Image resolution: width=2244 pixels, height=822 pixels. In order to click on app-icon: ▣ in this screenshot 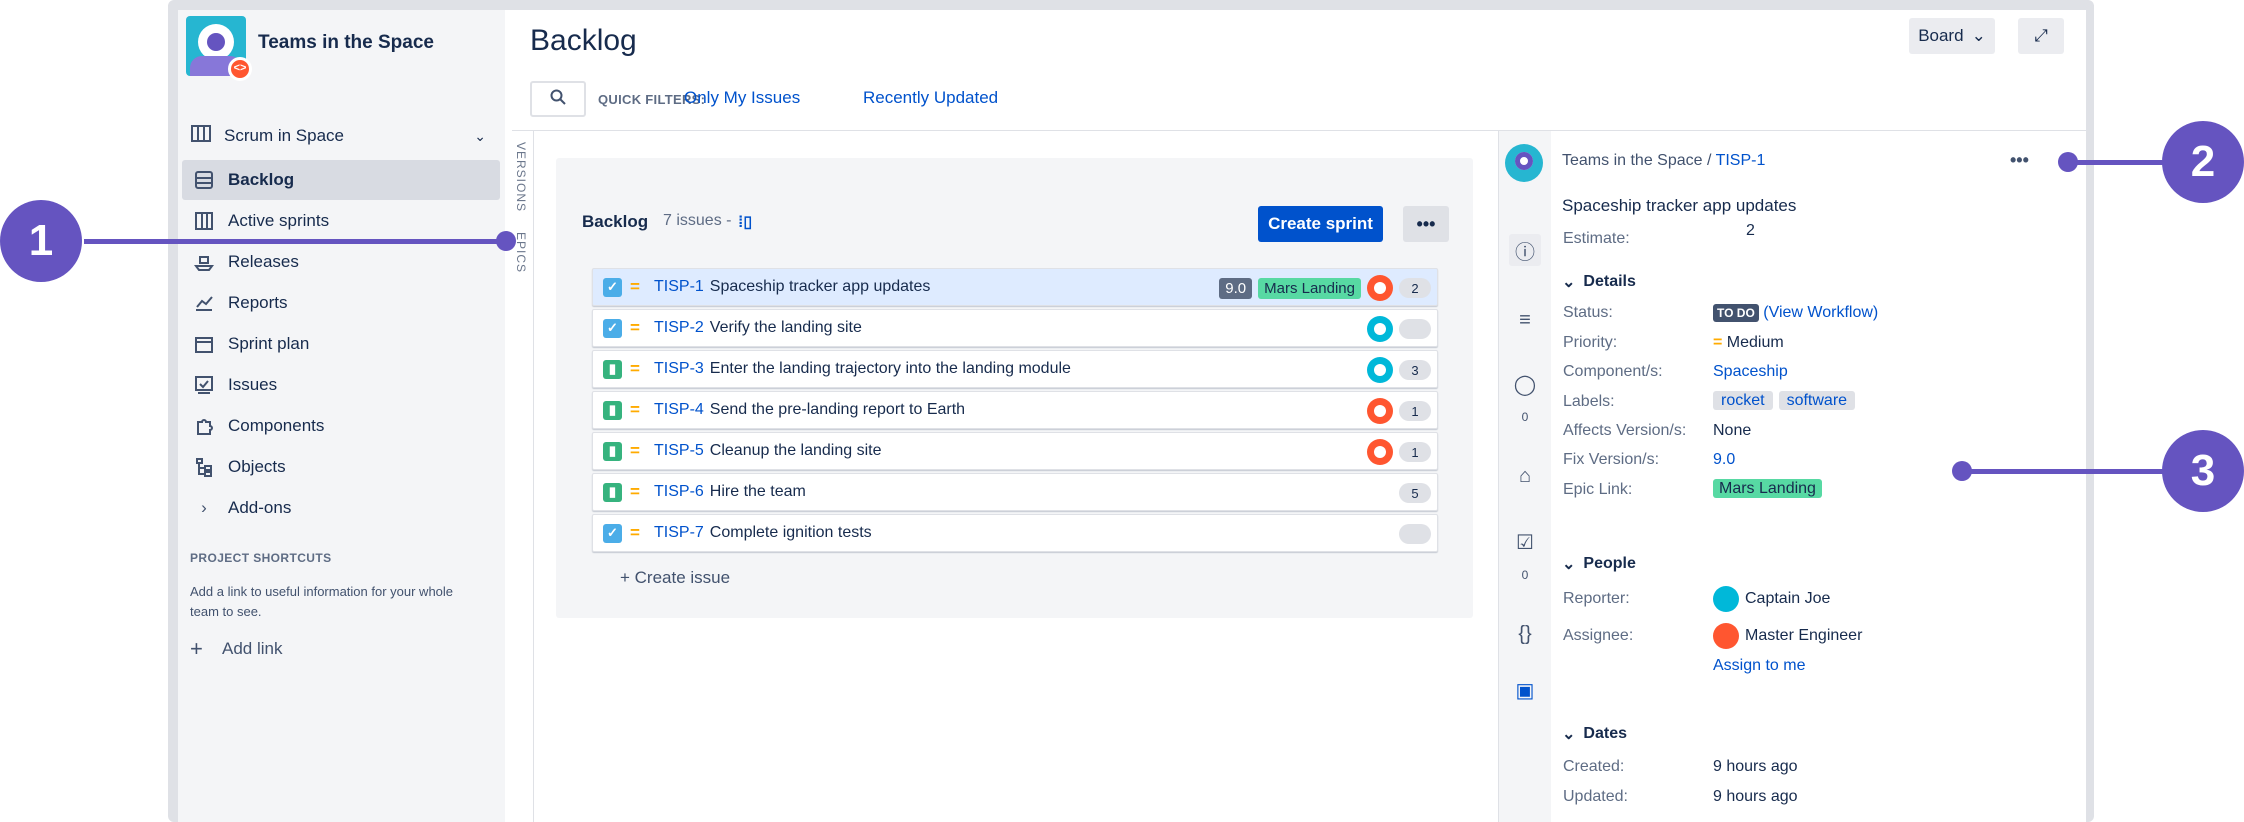, I will do `click(1525, 690)`.